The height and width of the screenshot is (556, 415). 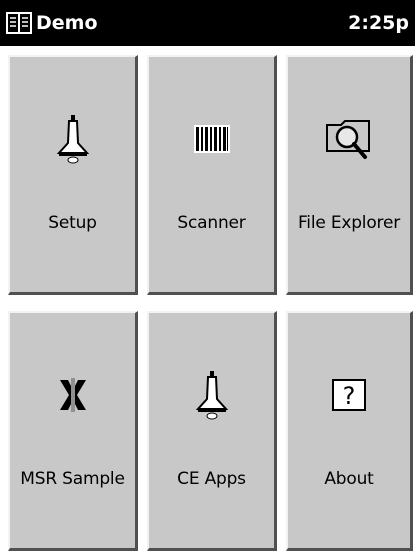 What do you see at coordinates (73, 431) in the screenshot?
I see `msr-sample-button: MSR Sample` at bounding box center [73, 431].